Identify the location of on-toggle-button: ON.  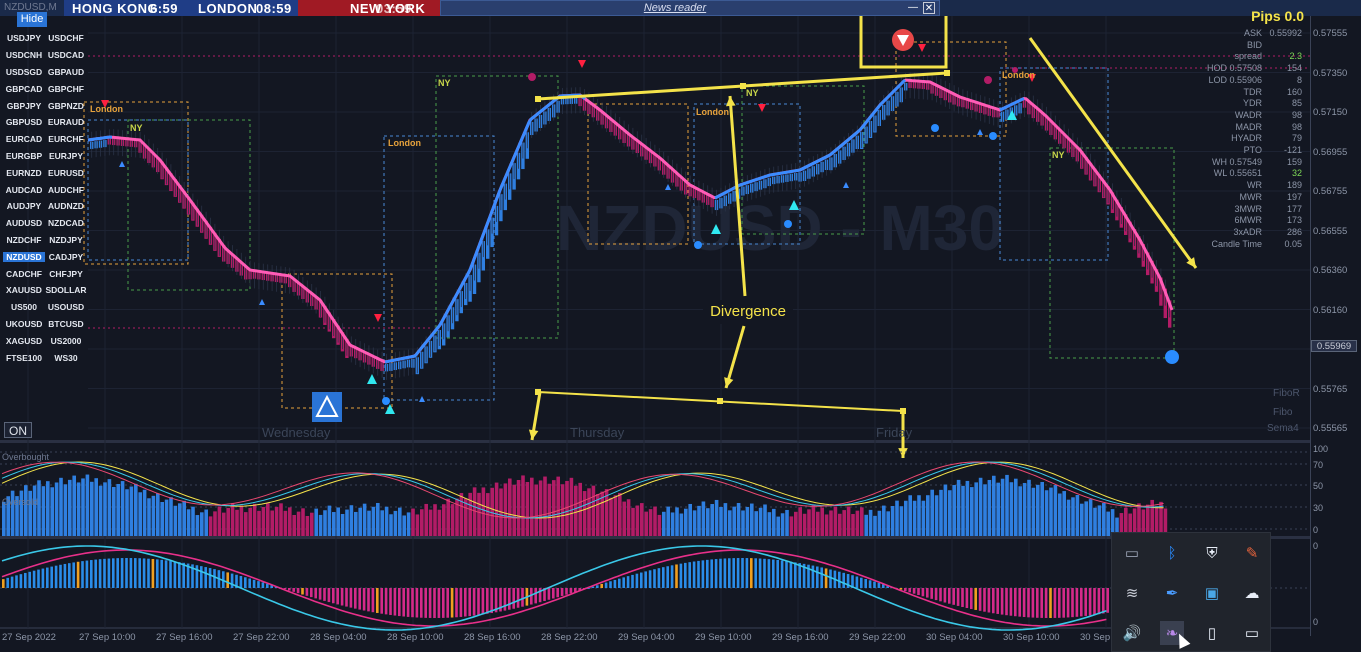
(18, 430).